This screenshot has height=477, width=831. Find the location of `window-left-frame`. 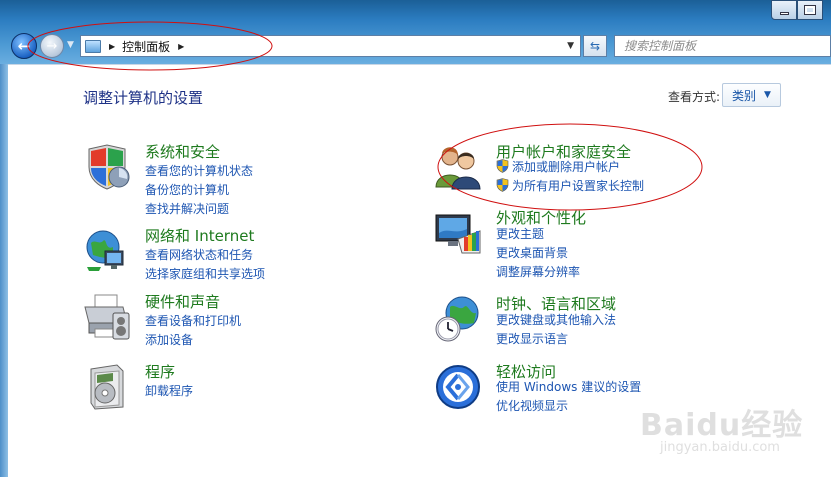

window-left-frame is located at coordinates (4, 270).